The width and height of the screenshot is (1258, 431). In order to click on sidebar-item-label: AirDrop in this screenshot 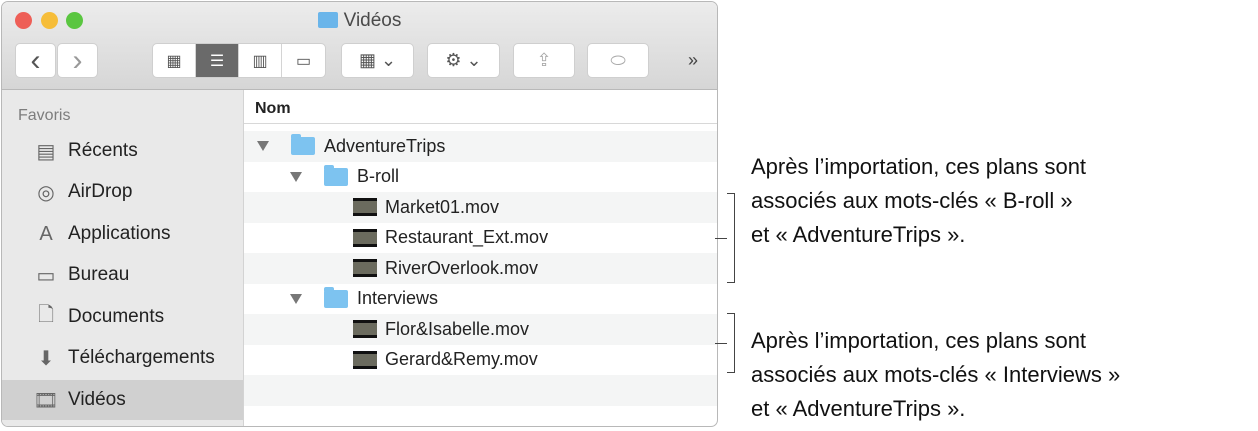, I will do `click(100, 191)`.